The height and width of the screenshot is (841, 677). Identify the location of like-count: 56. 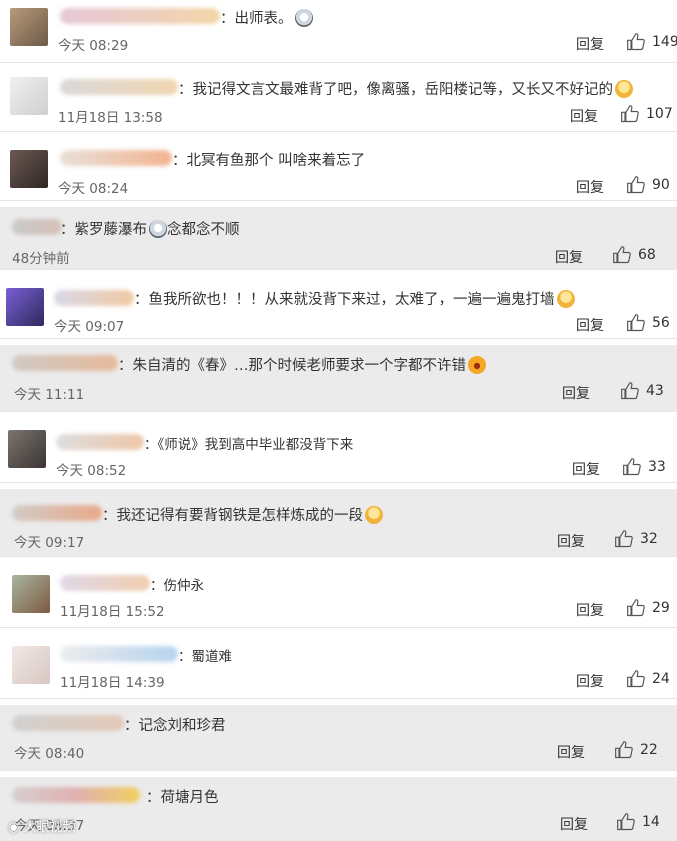
(661, 323).